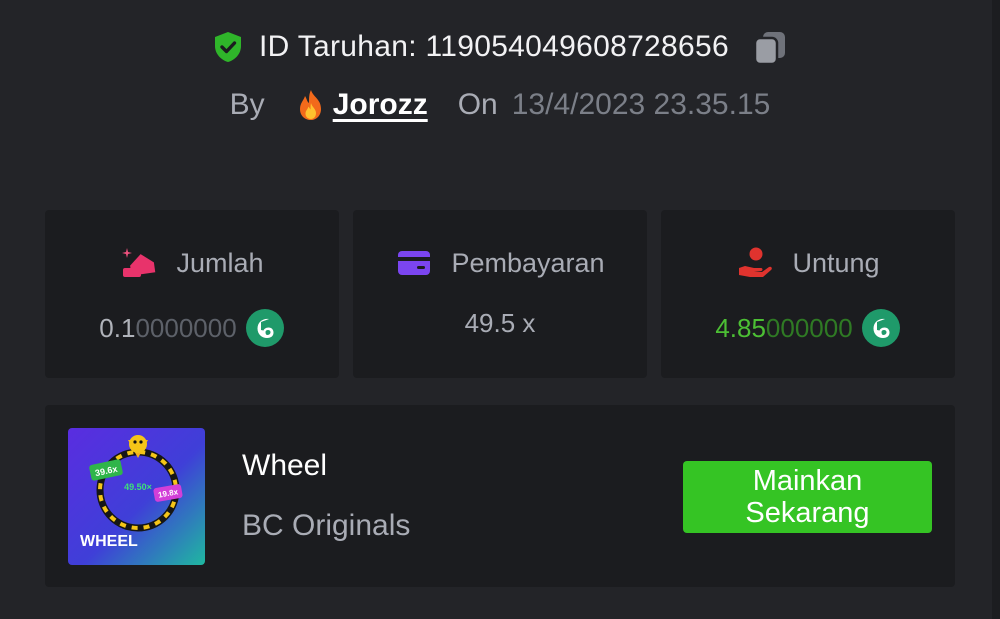 Image resolution: width=1000 pixels, height=619 pixels. Describe the element at coordinates (477, 104) in the screenshot. I see `on-label: On` at that location.